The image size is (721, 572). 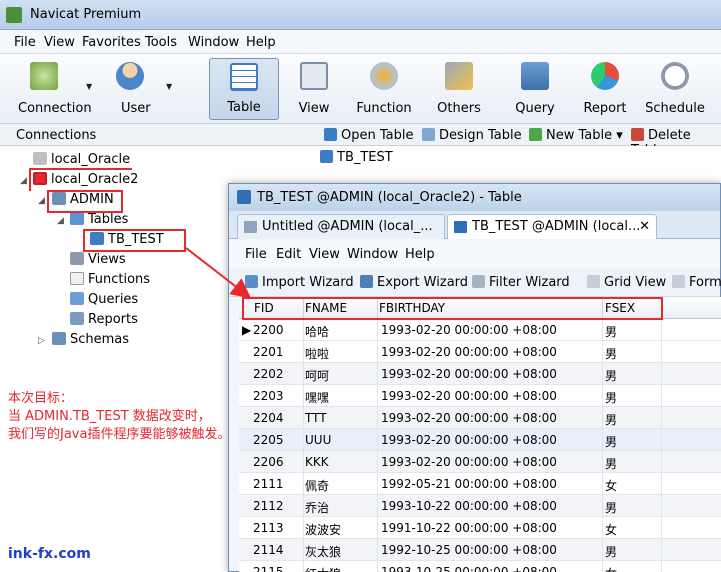 What do you see at coordinates (268, 440) in the screenshot?
I see `cell-fid: 2205` at bounding box center [268, 440].